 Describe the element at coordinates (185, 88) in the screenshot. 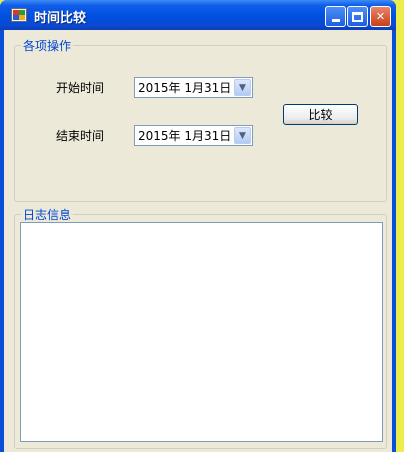

I see `start-time-value: 2015年 1月31日` at that location.